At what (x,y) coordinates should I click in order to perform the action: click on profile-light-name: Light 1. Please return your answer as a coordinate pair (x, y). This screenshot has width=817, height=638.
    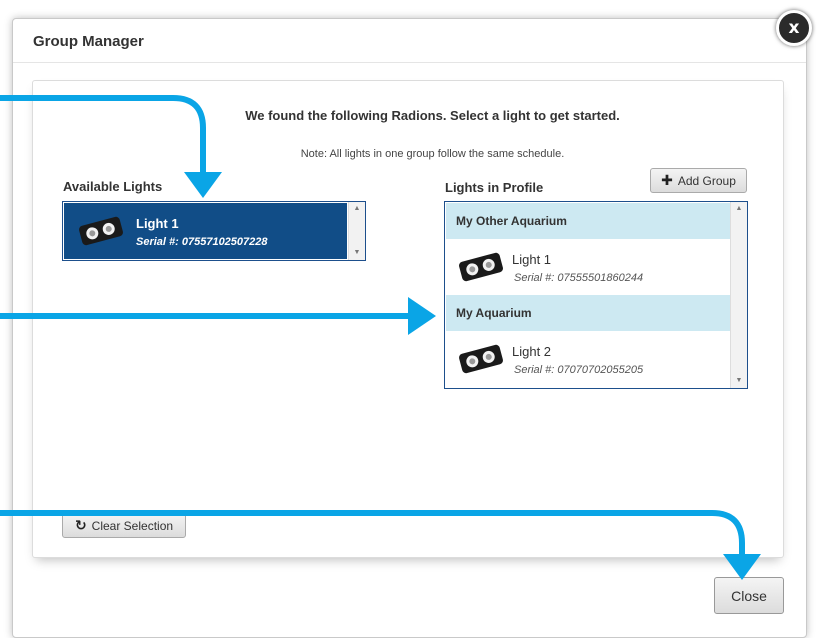
    Looking at the image, I should click on (532, 259).